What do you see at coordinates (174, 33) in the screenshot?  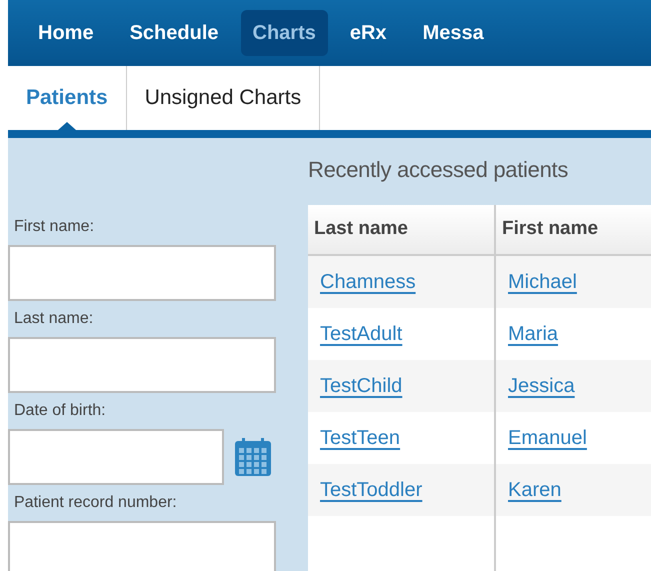 I see `nav-tab: Schedule` at bounding box center [174, 33].